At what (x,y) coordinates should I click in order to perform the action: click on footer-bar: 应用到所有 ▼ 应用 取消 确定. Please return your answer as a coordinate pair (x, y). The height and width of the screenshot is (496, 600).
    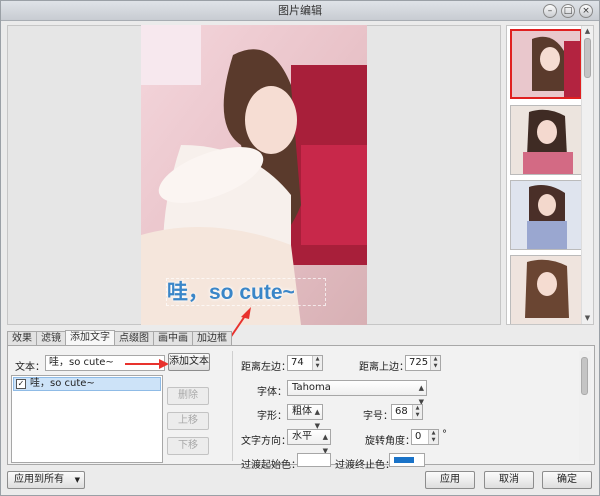
    Looking at the image, I should click on (300, 481).